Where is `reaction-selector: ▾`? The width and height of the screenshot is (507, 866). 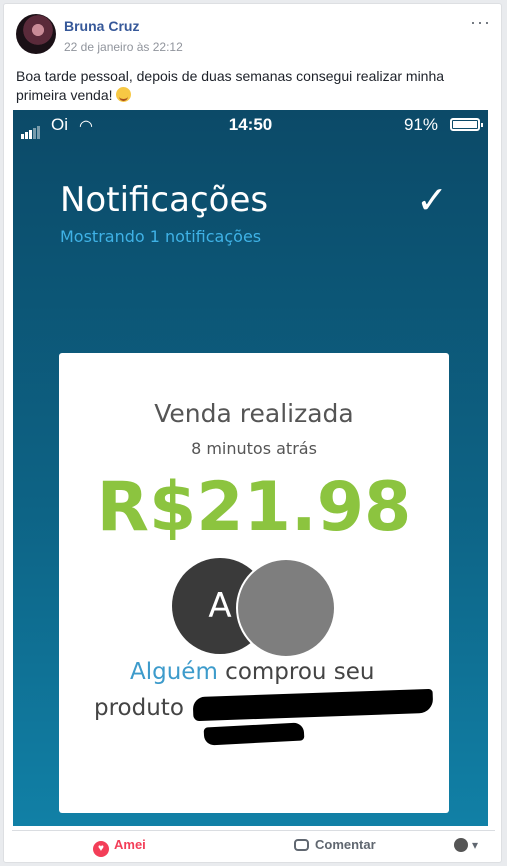
reaction-selector: ▾ is located at coordinates (466, 845).